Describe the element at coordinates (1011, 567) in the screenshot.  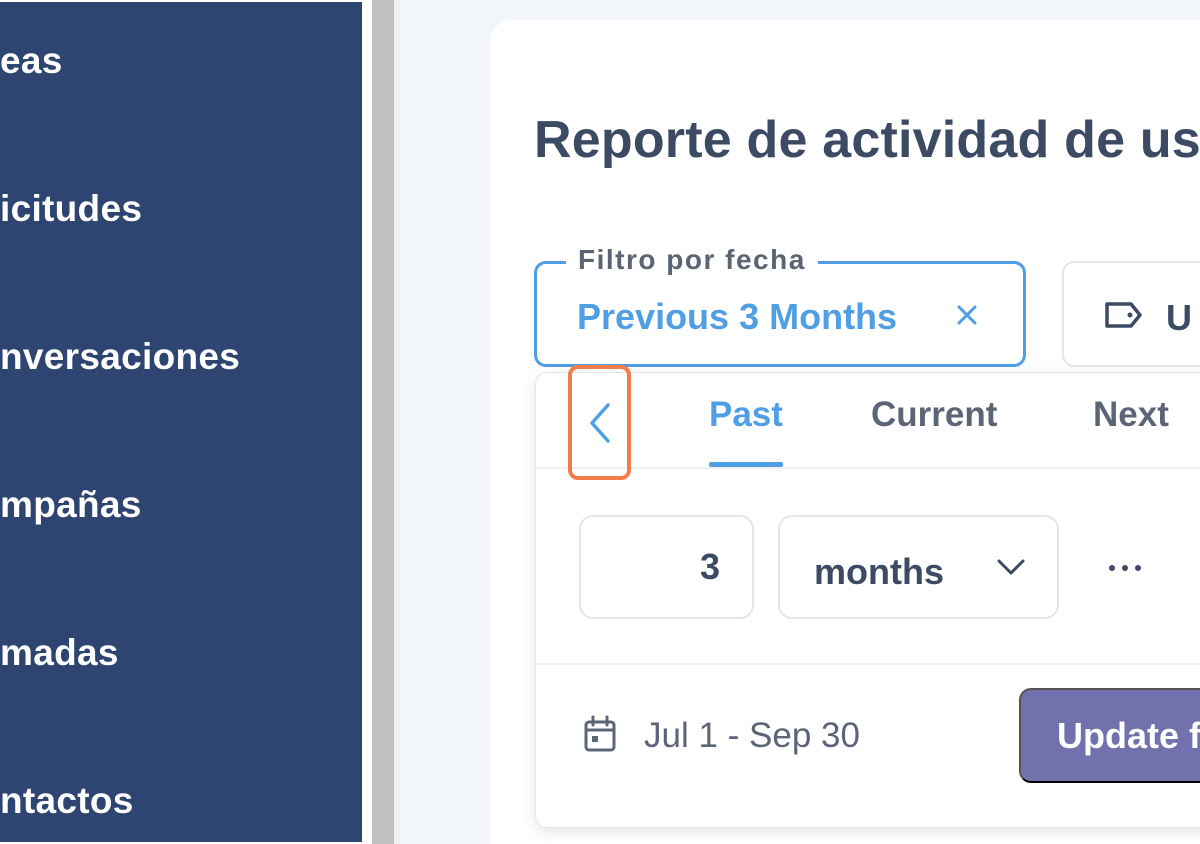
I see `chevron-down-icon` at that location.